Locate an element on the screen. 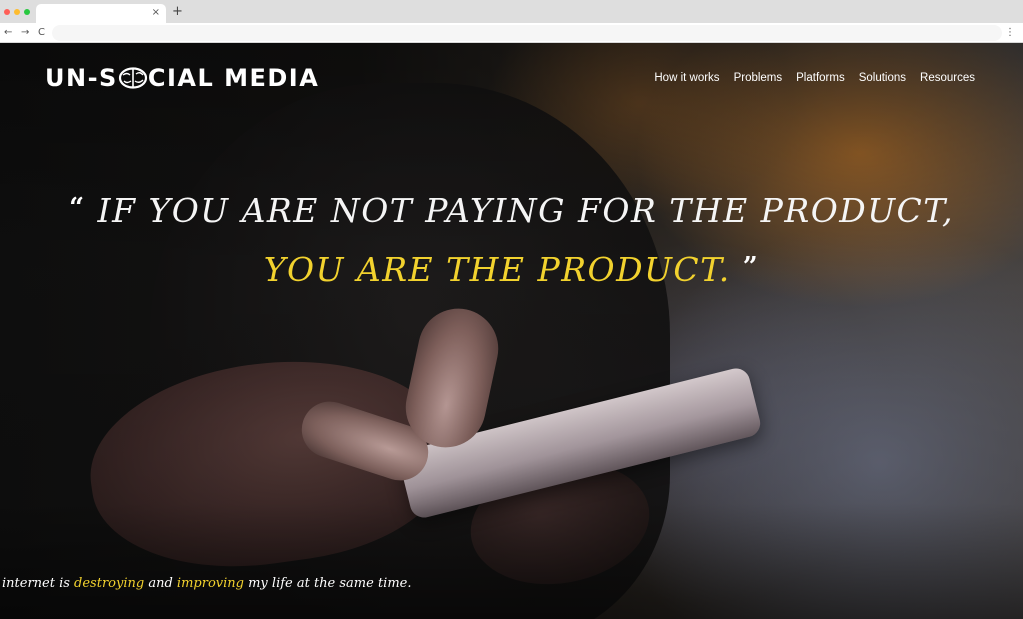  tagline-part-3: my life at the same time. is located at coordinates (327, 583).